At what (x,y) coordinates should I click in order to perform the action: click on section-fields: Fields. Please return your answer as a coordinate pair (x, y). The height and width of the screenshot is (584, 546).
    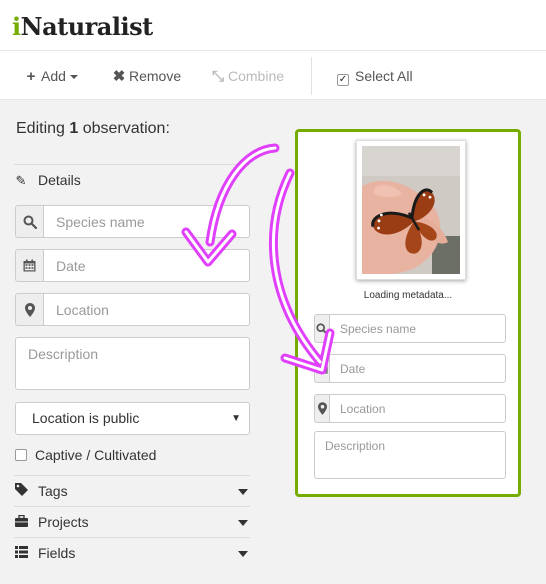
    Looking at the image, I should click on (132, 552).